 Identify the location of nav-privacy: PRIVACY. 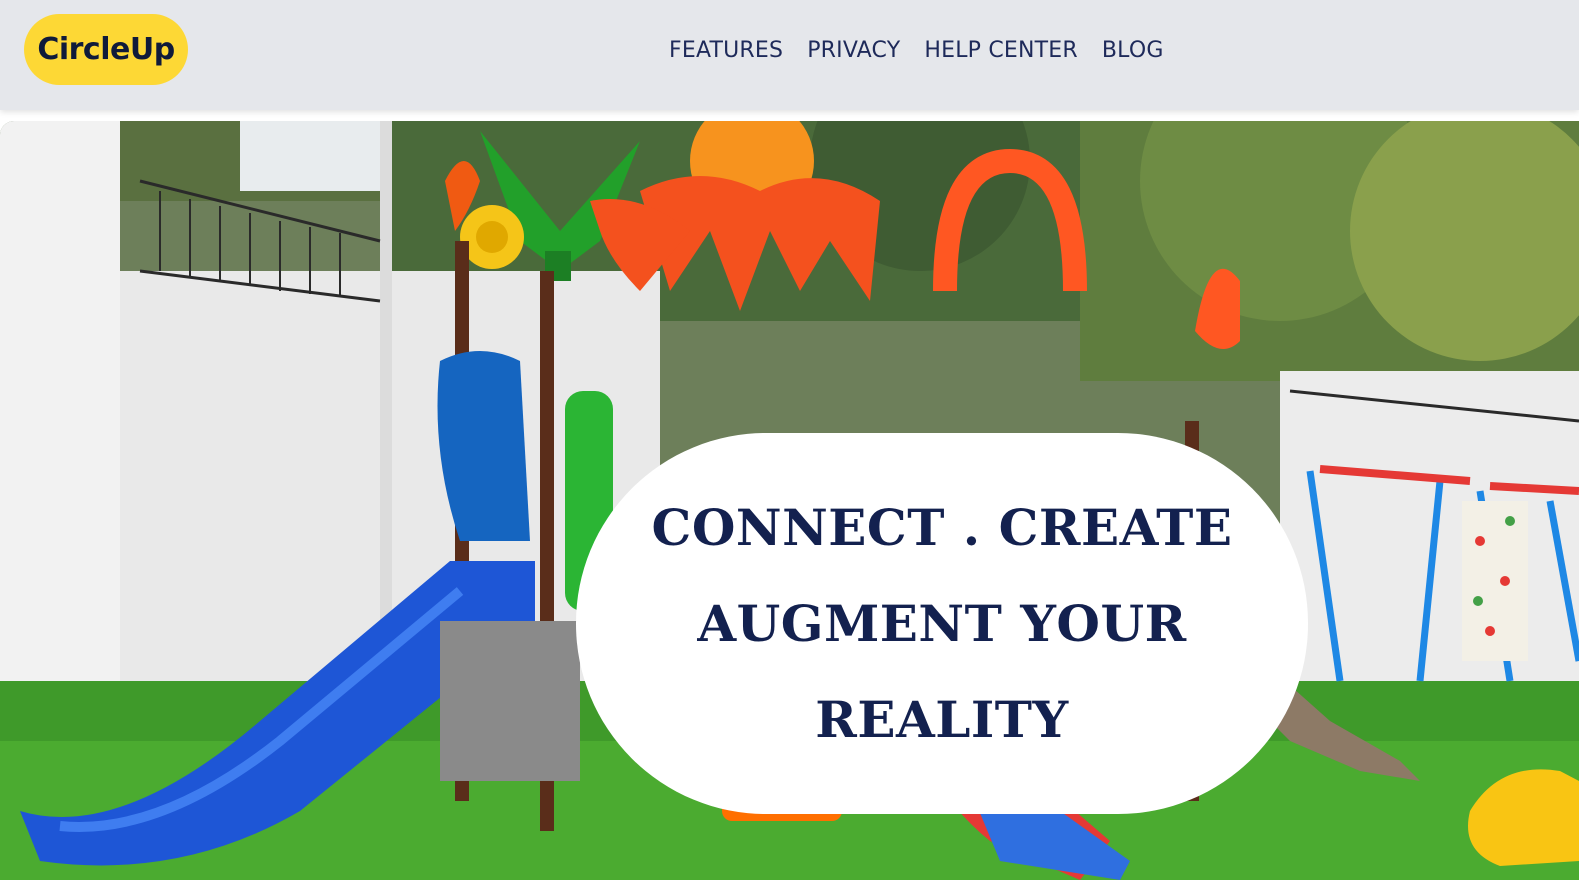
(853, 51).